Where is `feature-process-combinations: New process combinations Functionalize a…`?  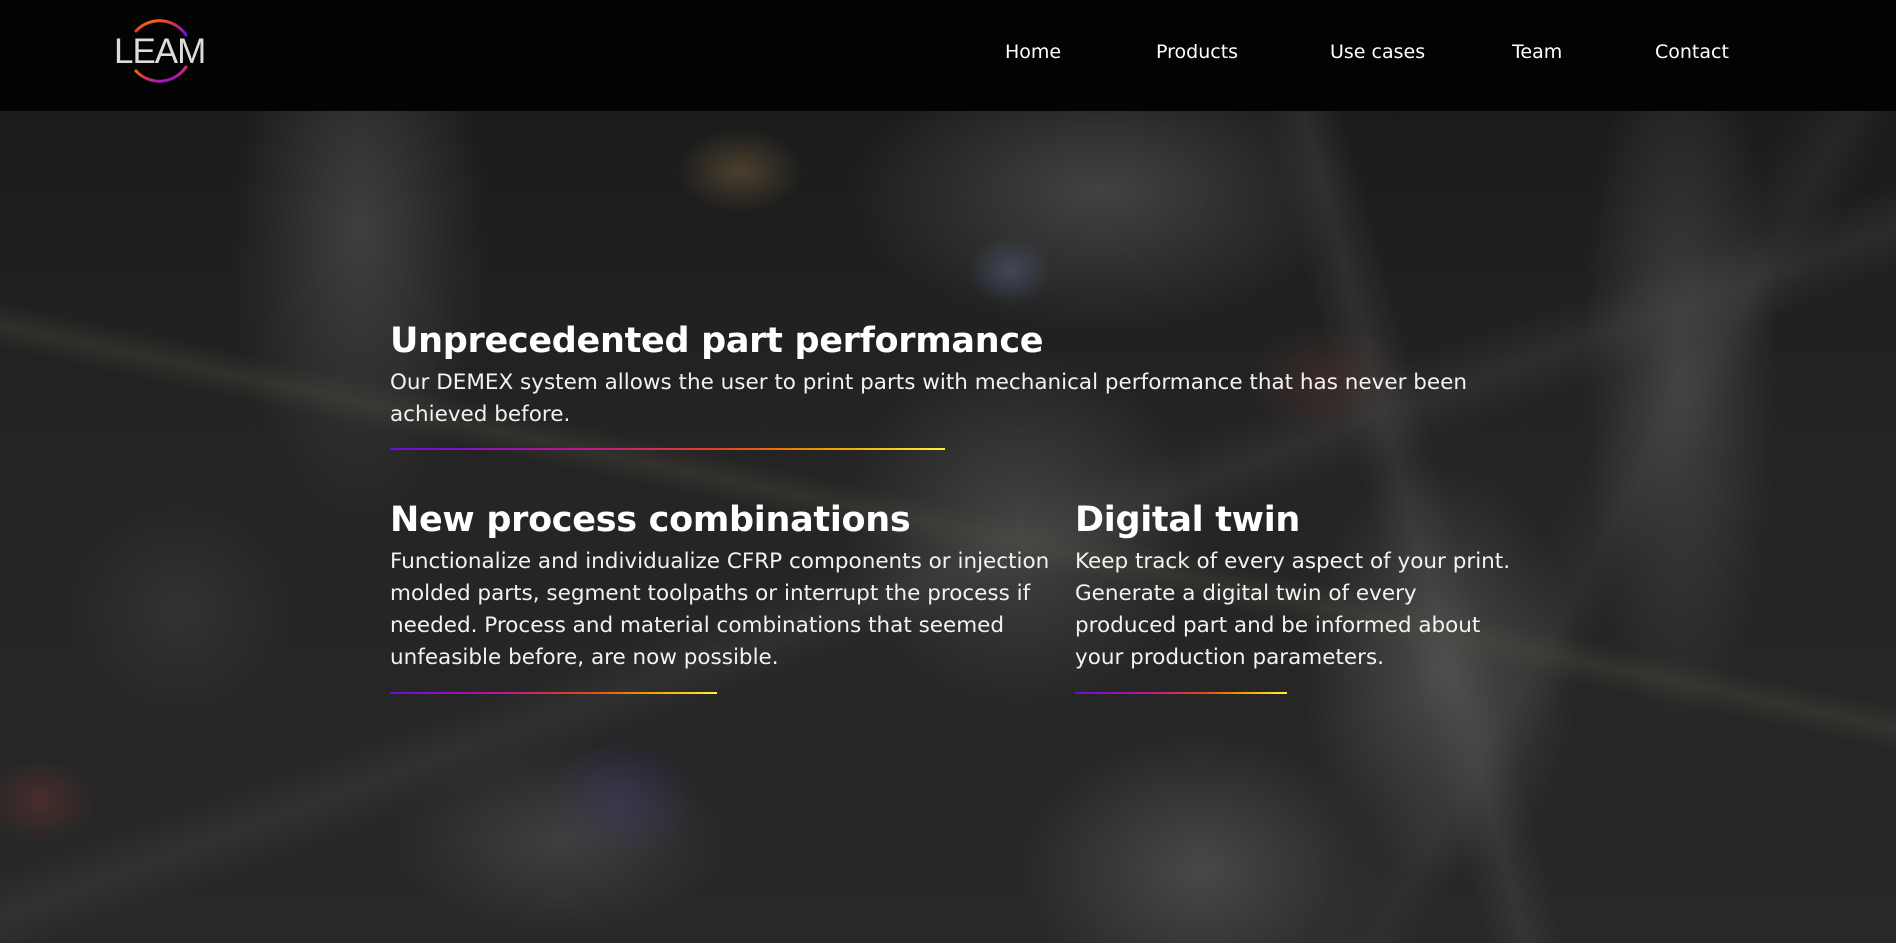 feature-process-combinations: New process combinations Functionalize a… is located at coordinates (720, 587).